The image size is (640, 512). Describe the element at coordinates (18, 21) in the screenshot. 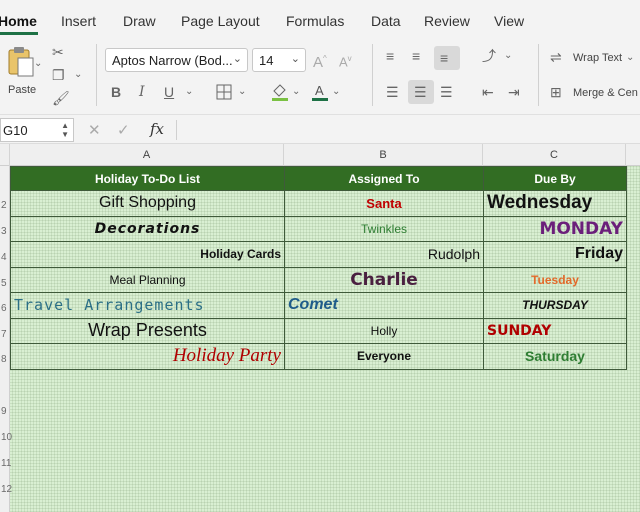

I see `tab-home: Home` at that location.